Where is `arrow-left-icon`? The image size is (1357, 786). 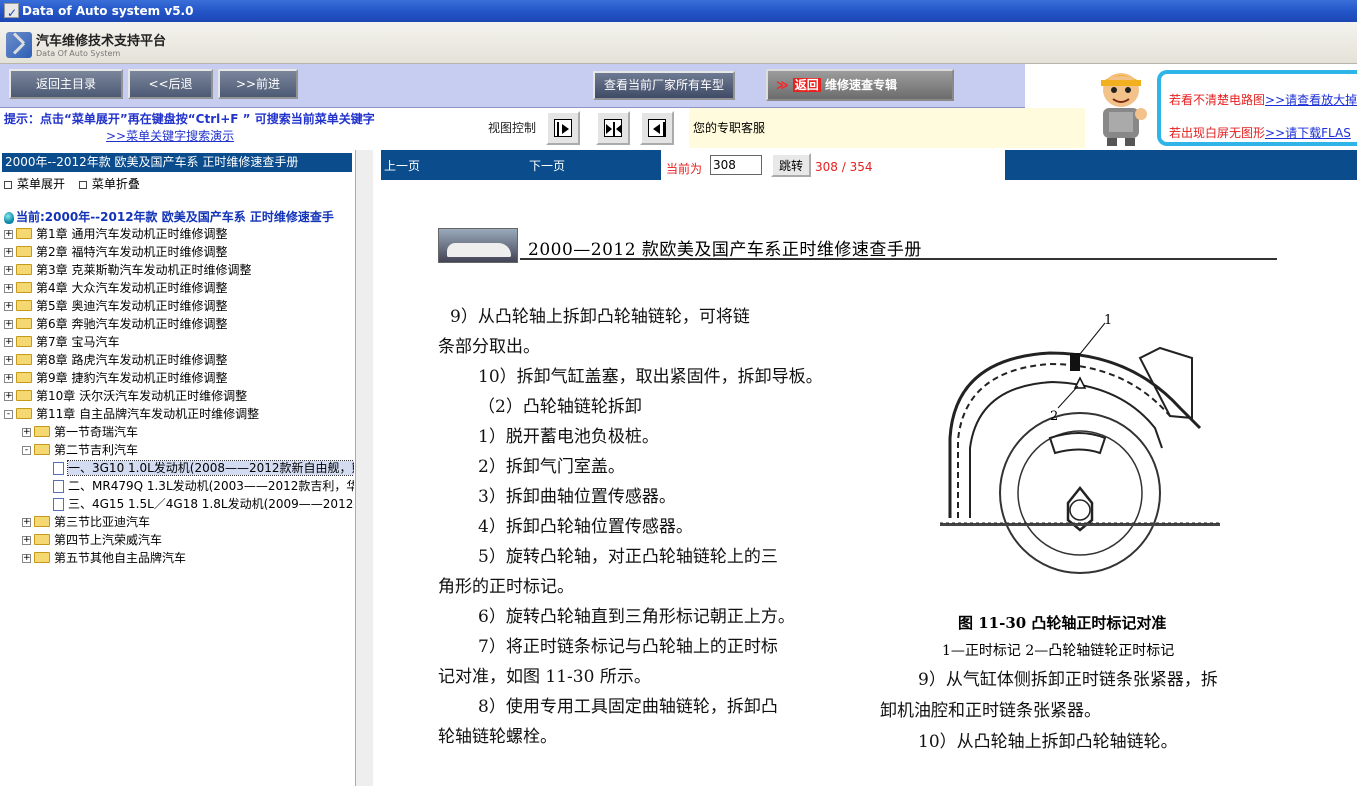
arrow-left-icon is located at coordinates (657, 128).